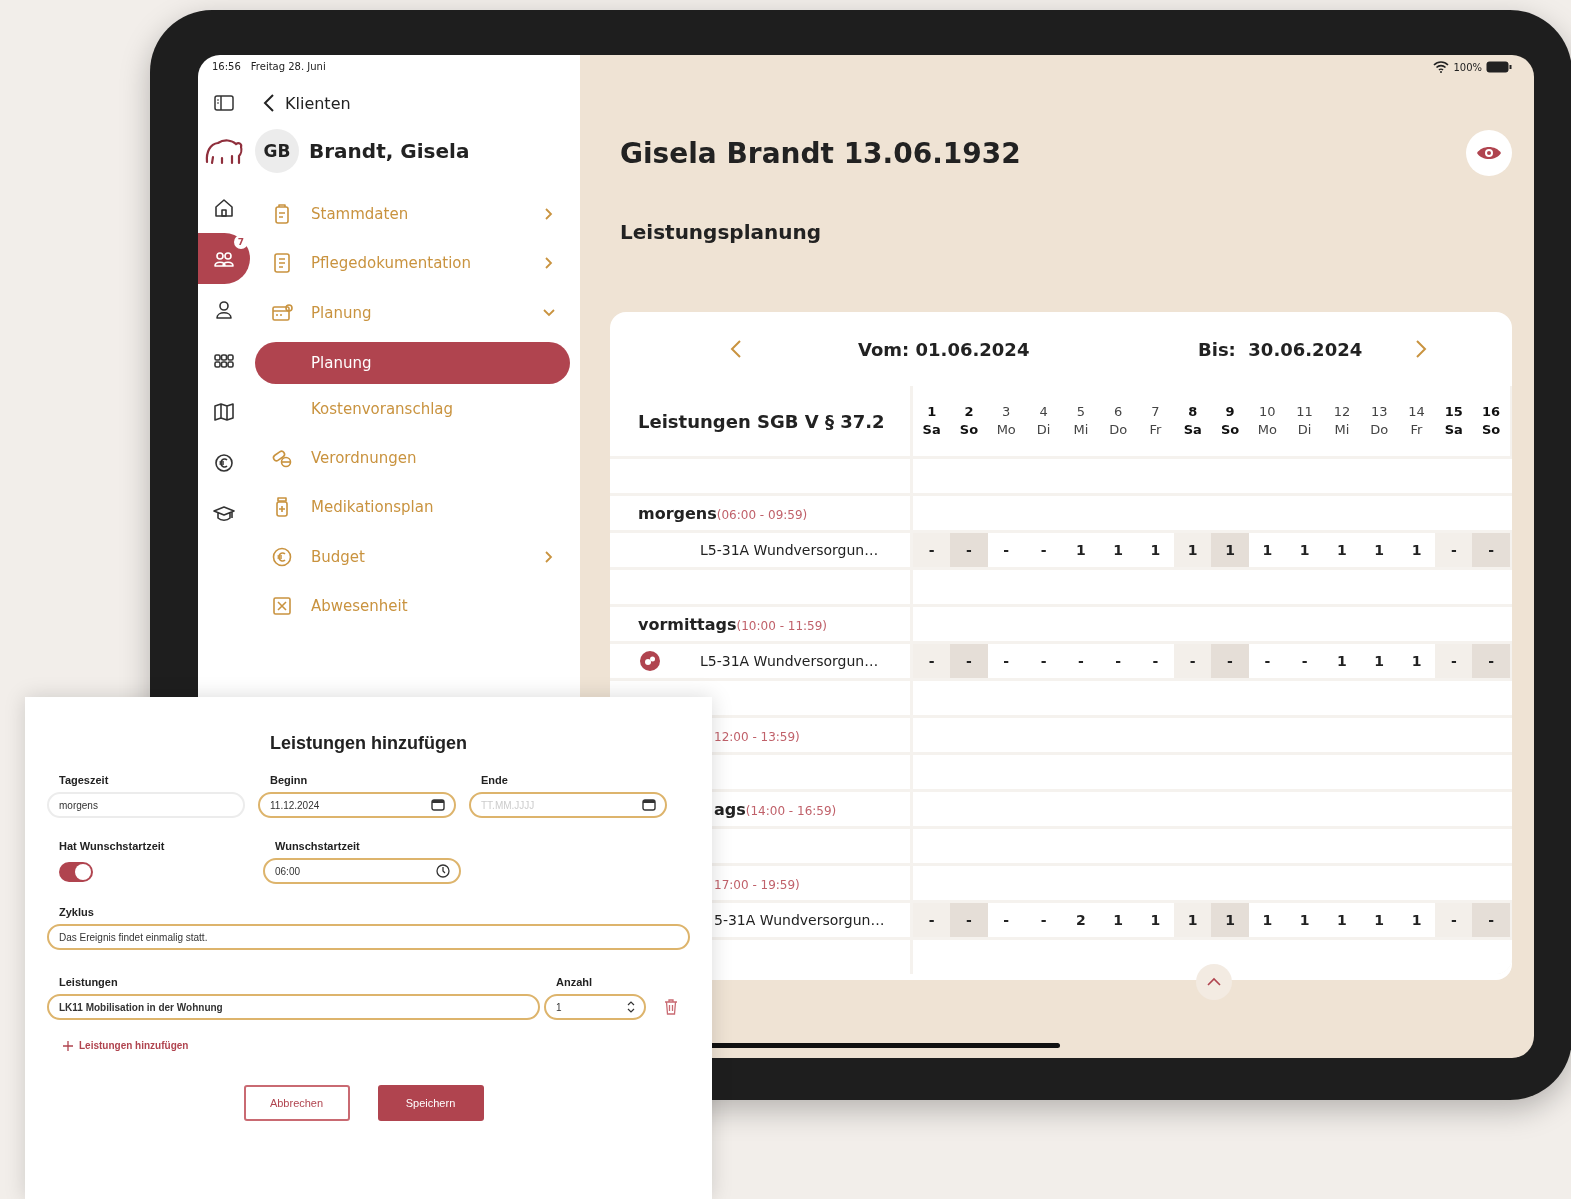 This screenshot has height=1199, width=1571. Describe the element at coordinates (296, 1102) in the screenshot. I see `cancel-button: Abbrechen` at that location.